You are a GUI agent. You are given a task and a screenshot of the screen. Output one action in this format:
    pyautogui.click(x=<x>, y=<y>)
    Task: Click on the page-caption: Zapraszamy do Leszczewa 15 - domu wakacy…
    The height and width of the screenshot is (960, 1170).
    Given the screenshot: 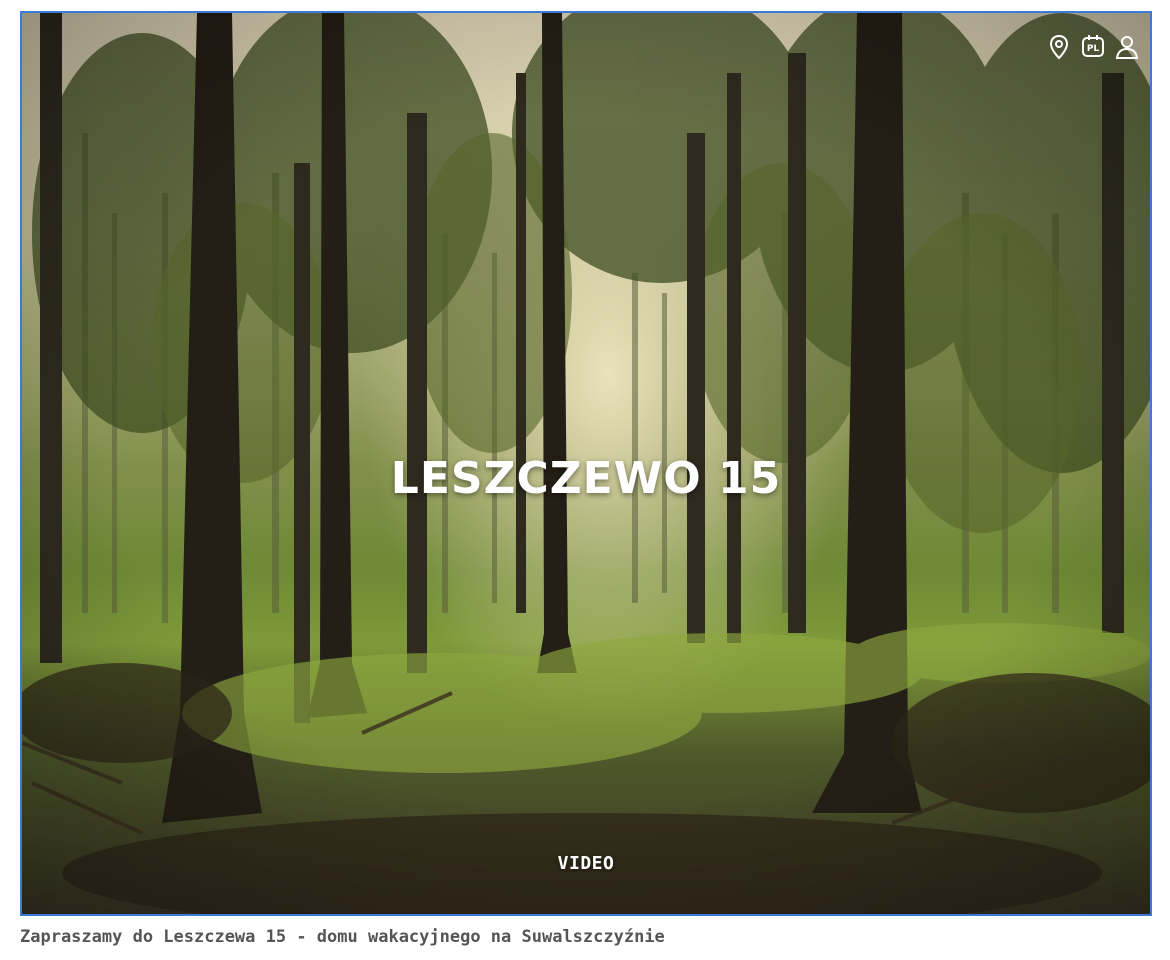 What is the action you would take?
    pyautogui.click(x=342, y=937)
    